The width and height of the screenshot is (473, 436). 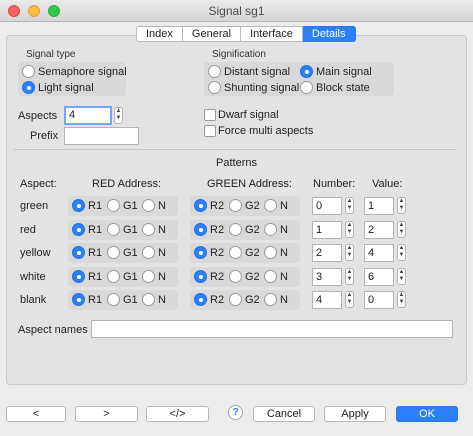 I want to click on tab-interface: Interface, so click(x=272, y=34).